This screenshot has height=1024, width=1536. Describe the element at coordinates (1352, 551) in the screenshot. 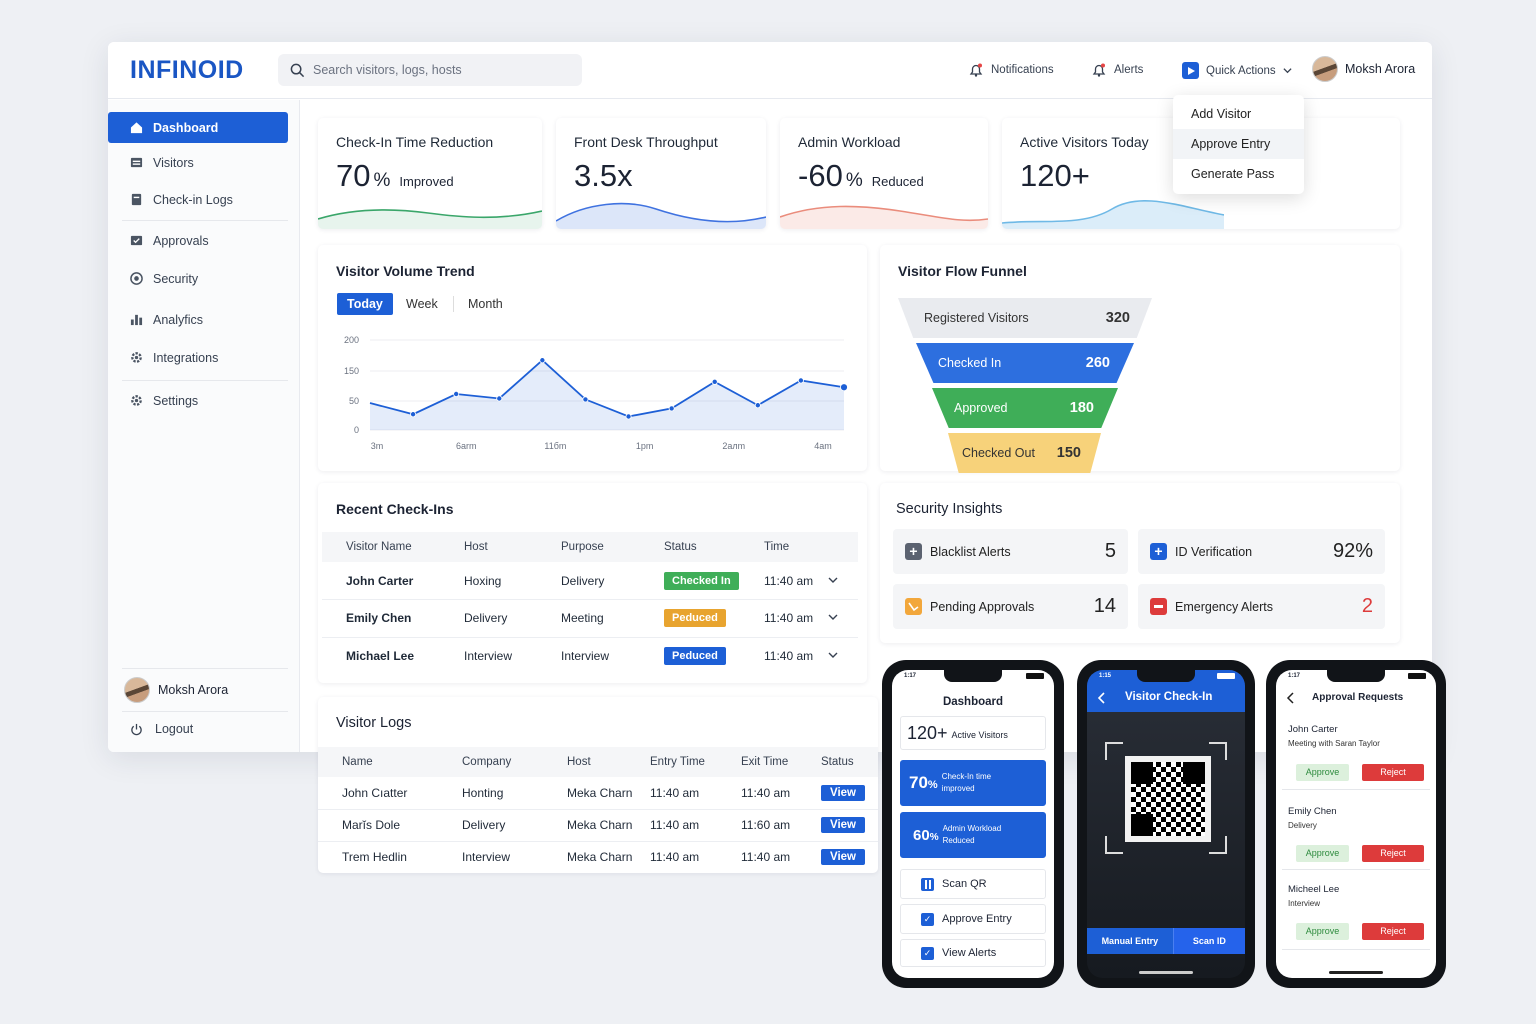

I see `tile-value: 92%` at that location.